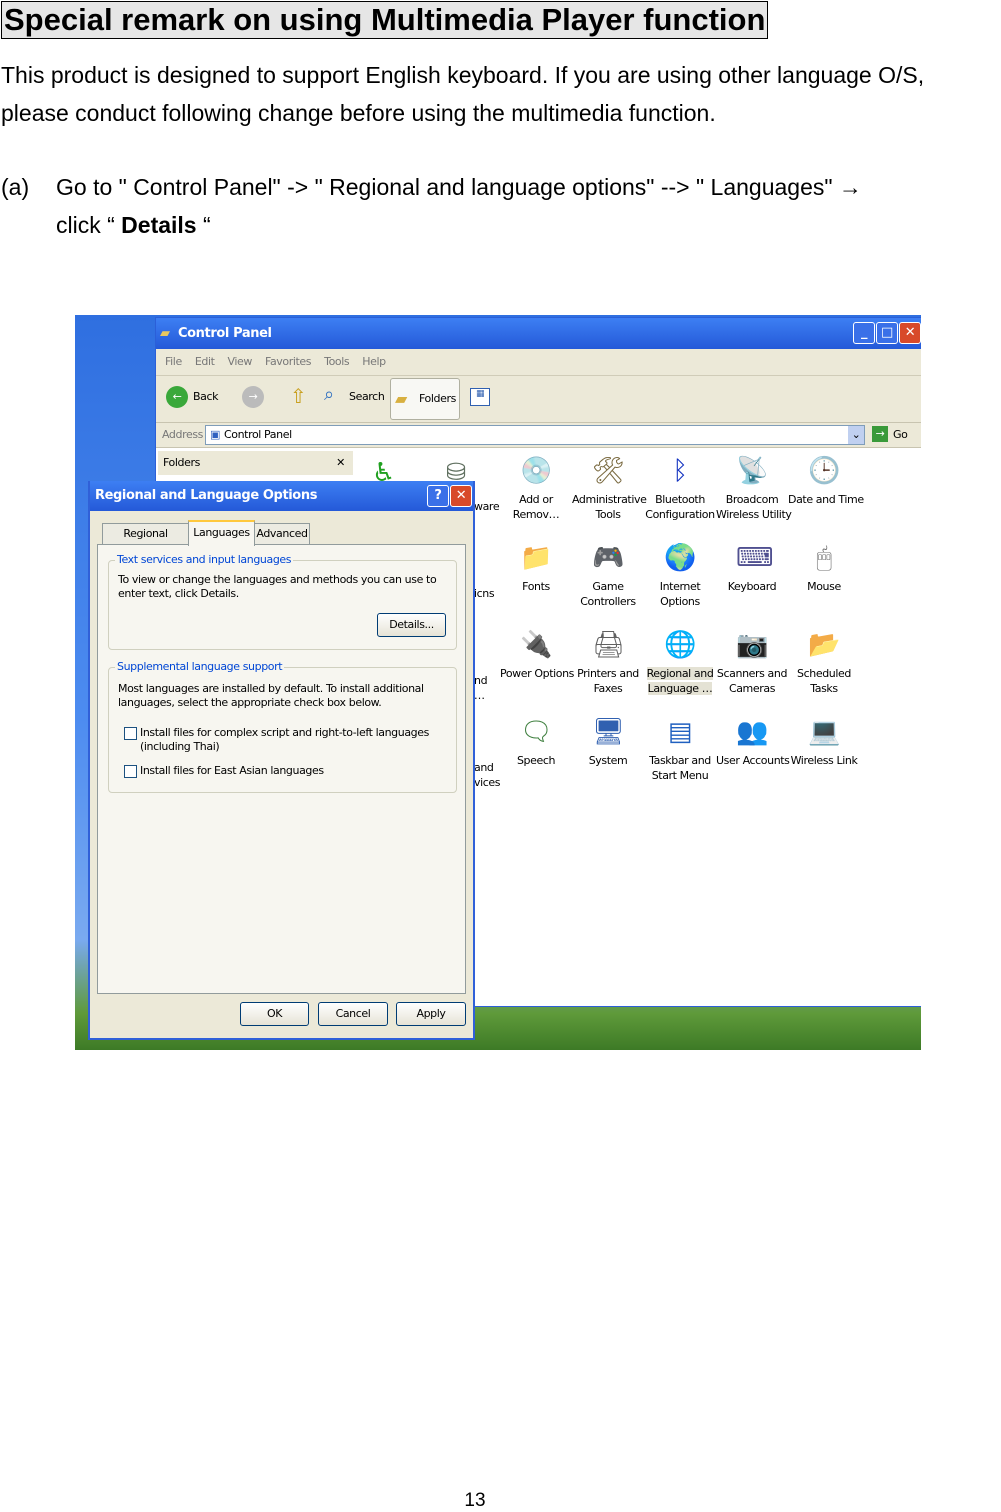 The image size is (1001, 1512). What do you see at coordinates (298, 396) in the screenshot?
I see `up-folder-icon: ⇧` at bounding box center [298, 396].